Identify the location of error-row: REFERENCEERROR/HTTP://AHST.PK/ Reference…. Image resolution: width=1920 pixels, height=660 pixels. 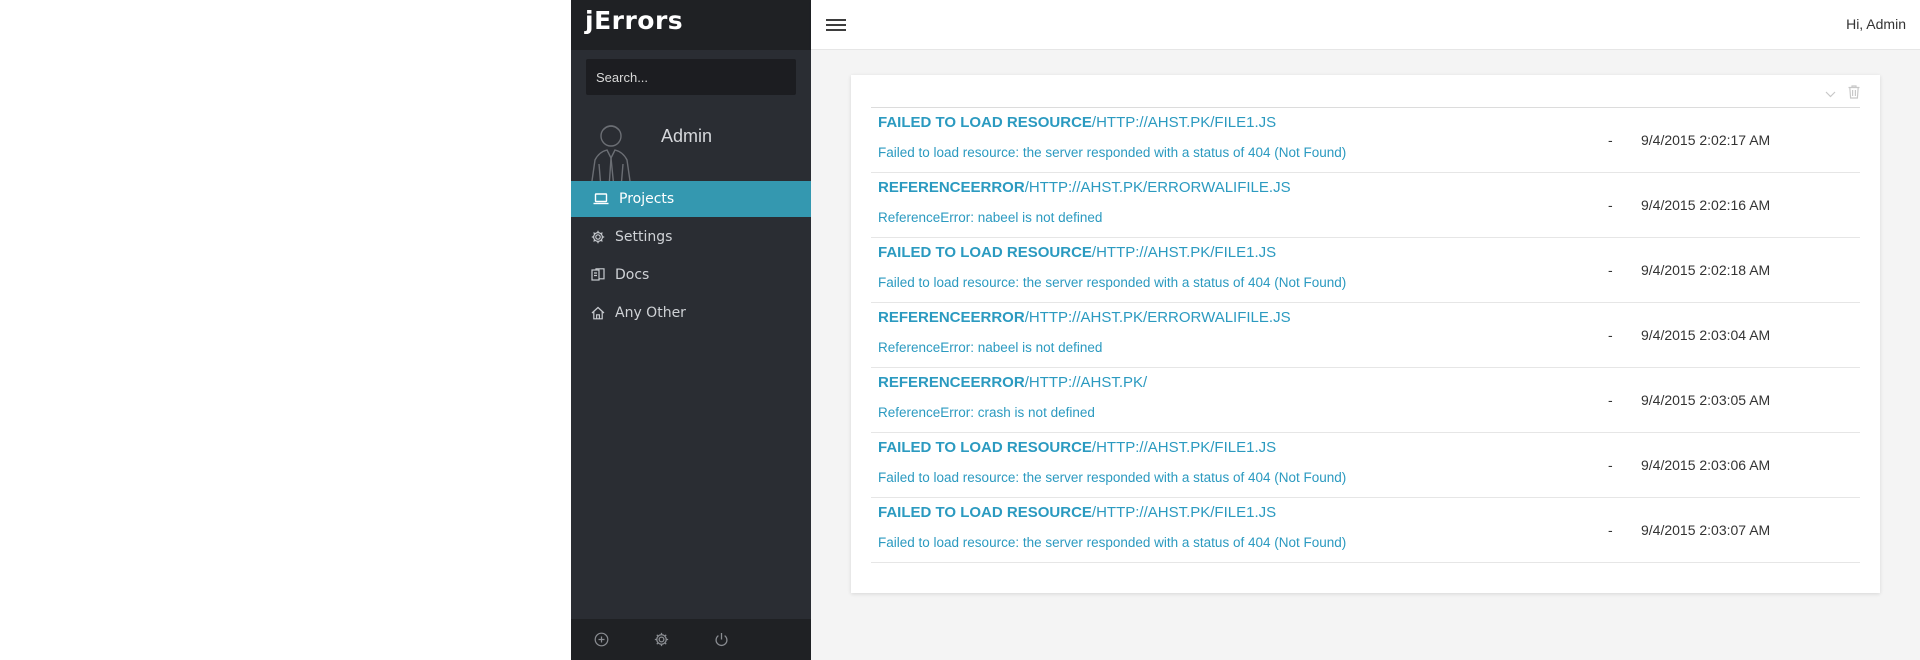
(1365, 400).